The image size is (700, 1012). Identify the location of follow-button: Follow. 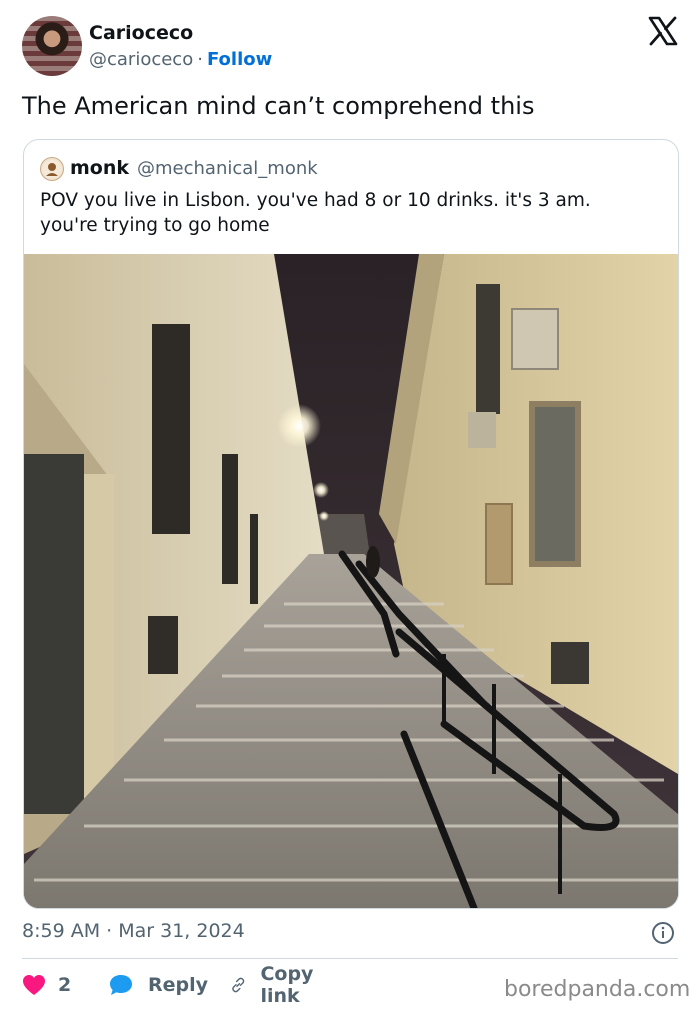
(239, 59).